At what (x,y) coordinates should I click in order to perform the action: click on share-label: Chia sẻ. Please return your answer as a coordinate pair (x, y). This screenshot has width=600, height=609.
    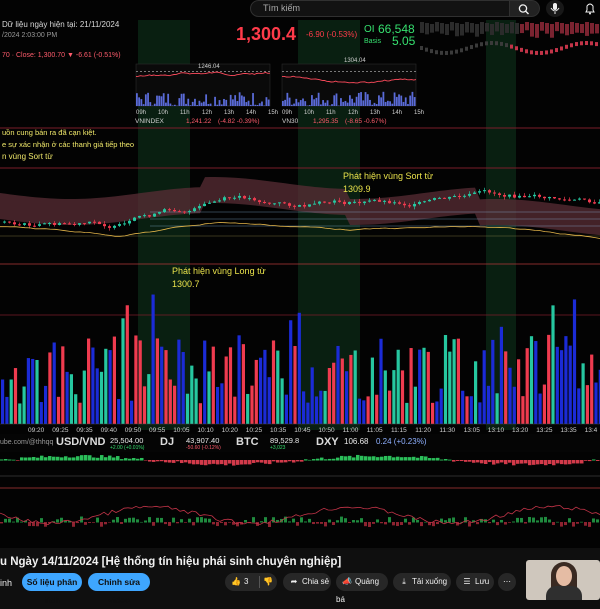
    Looking at the image, I should click on (315, 581).